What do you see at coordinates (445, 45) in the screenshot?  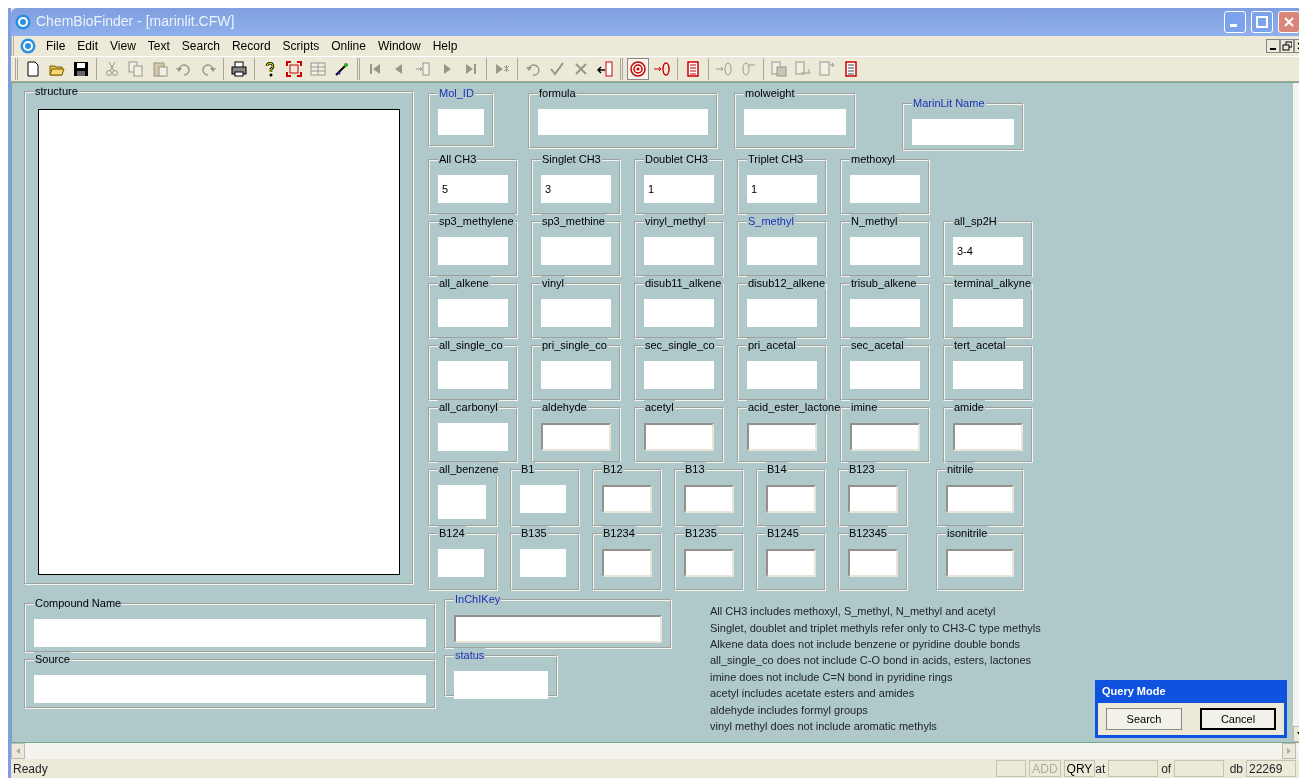 I see `menu-item: Help` at bounding box center [445, 45].